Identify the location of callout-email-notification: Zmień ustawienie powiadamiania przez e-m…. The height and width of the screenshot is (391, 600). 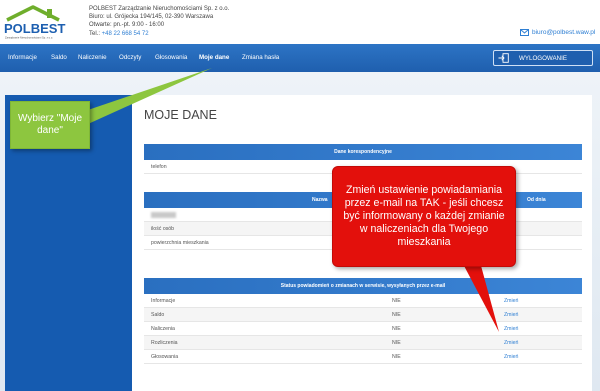
(424, 216).